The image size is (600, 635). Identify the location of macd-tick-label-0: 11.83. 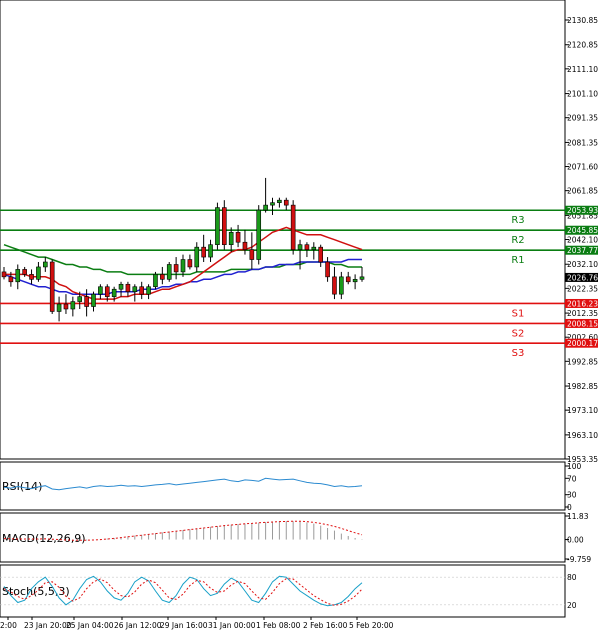
(578, 516).